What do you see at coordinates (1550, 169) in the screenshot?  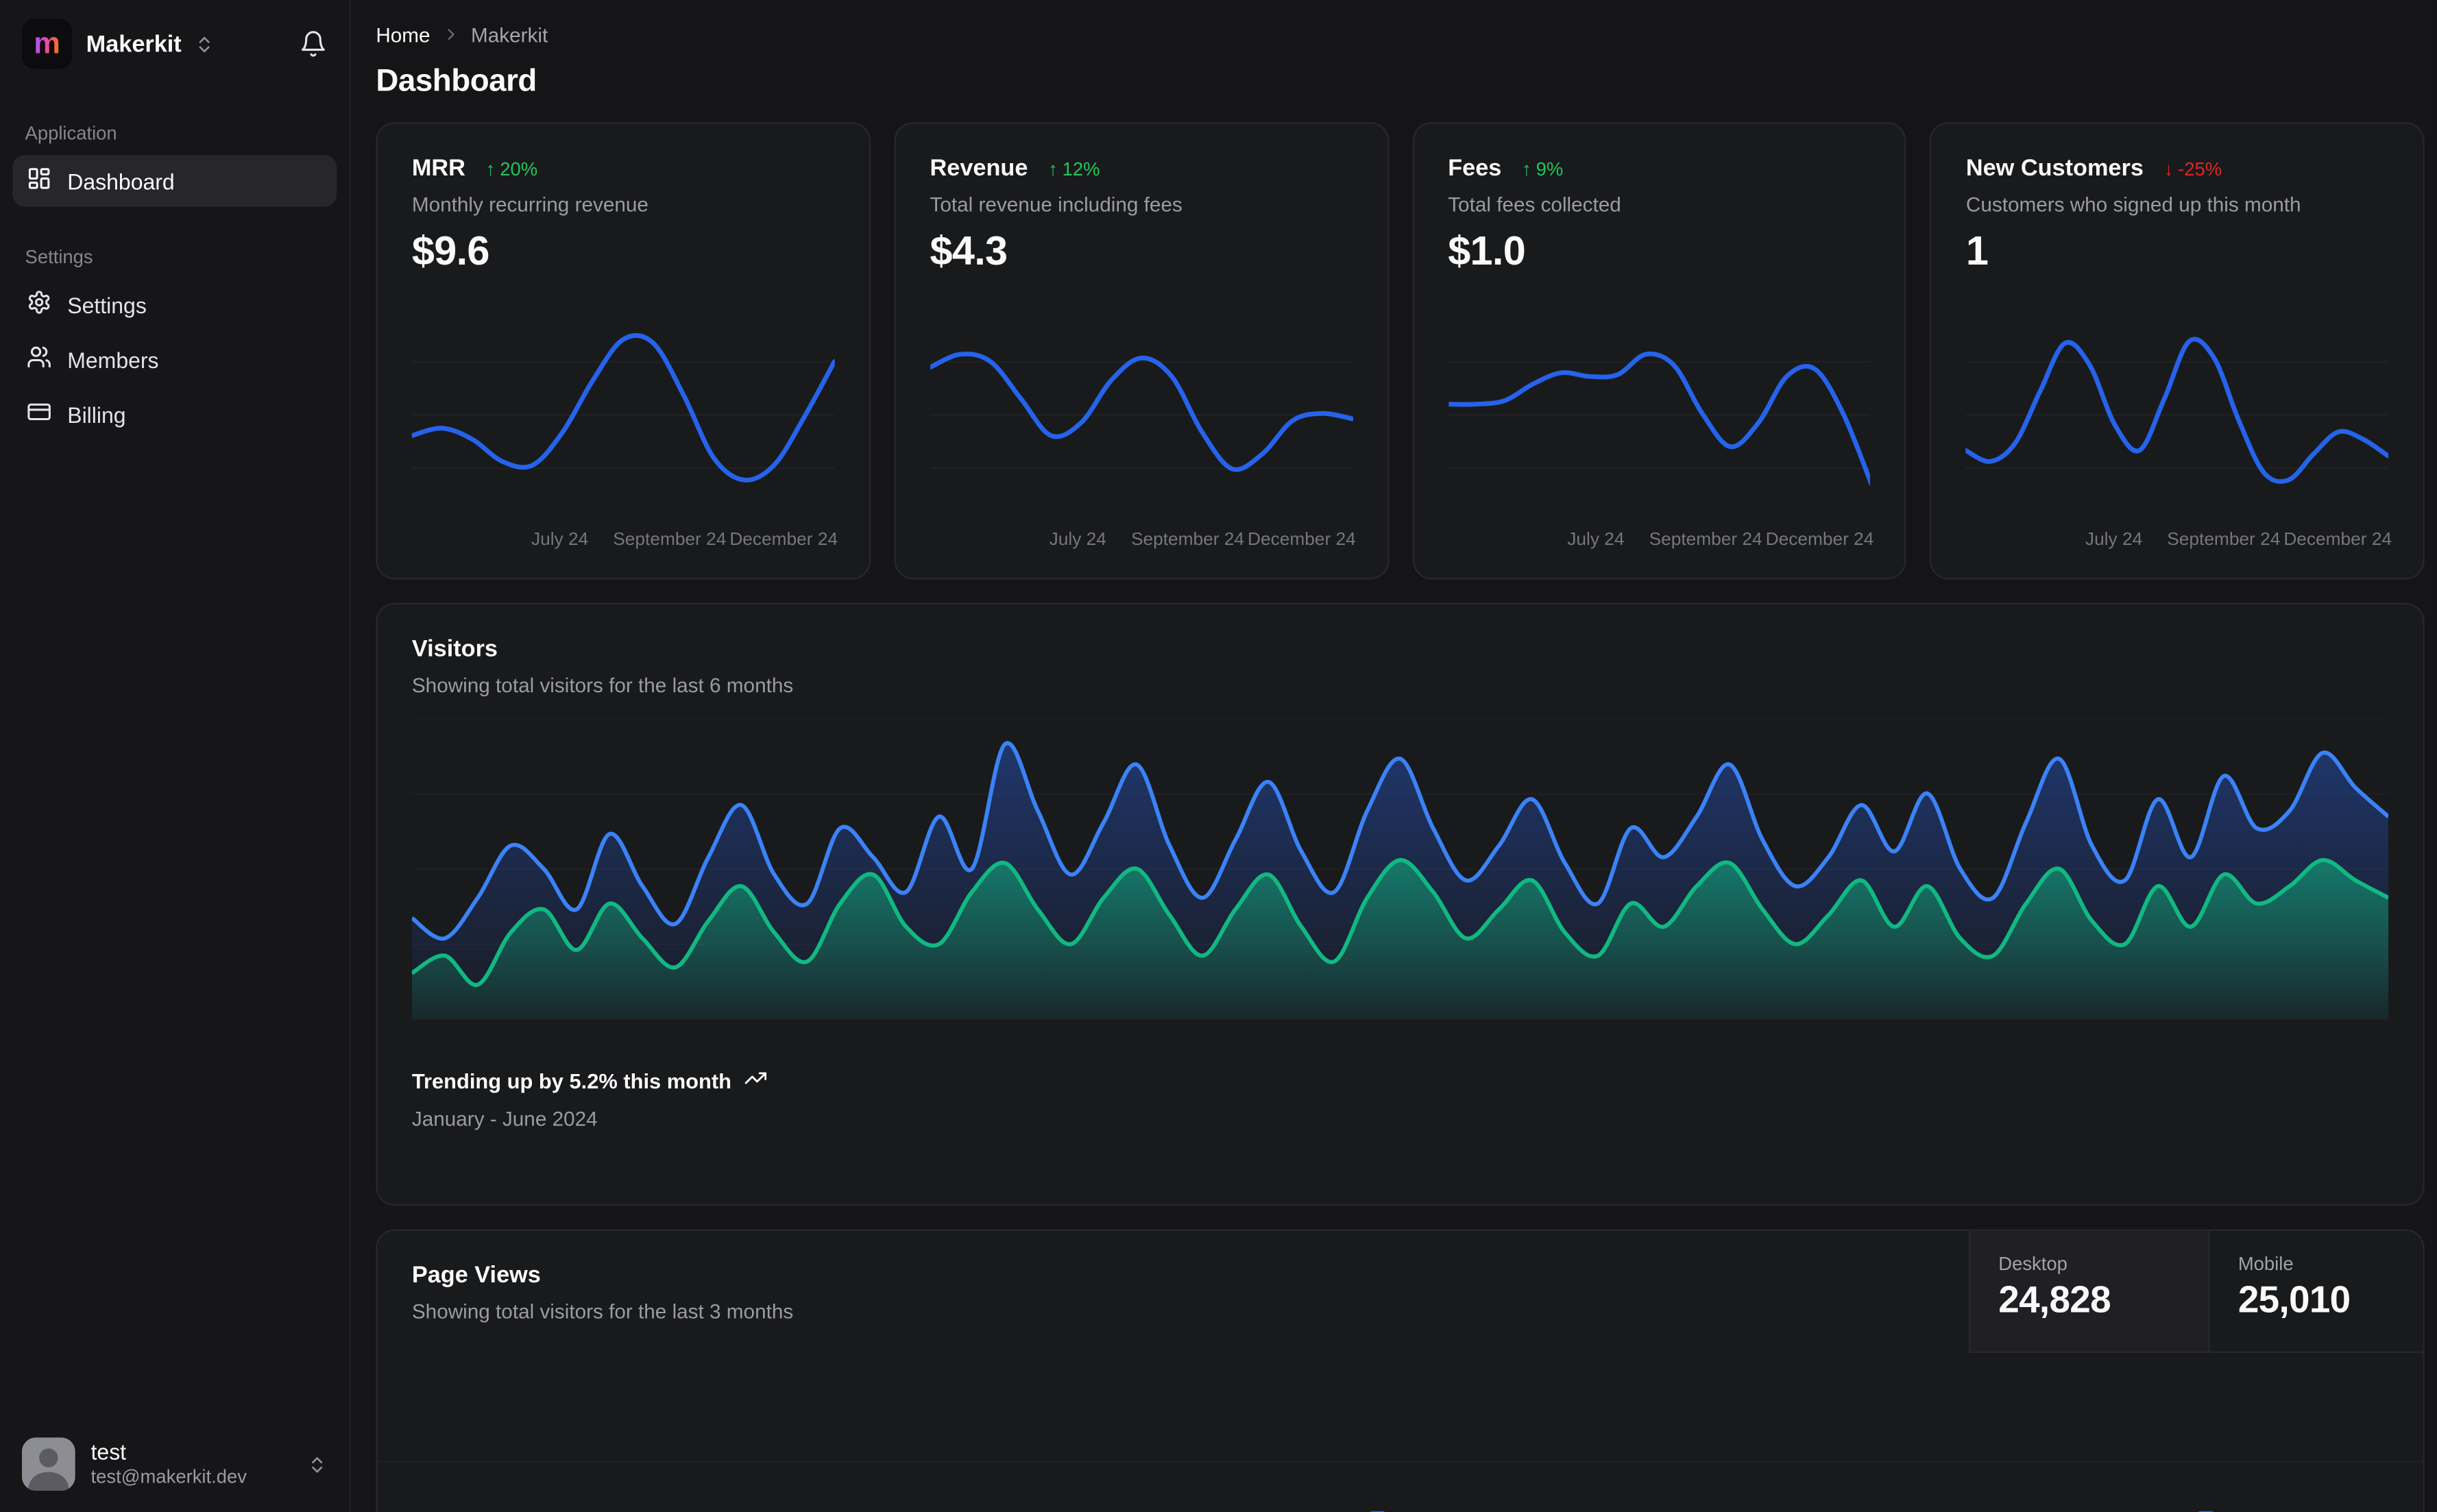 I see `trend-delta: 9%` at bounding box center [1550, 169].